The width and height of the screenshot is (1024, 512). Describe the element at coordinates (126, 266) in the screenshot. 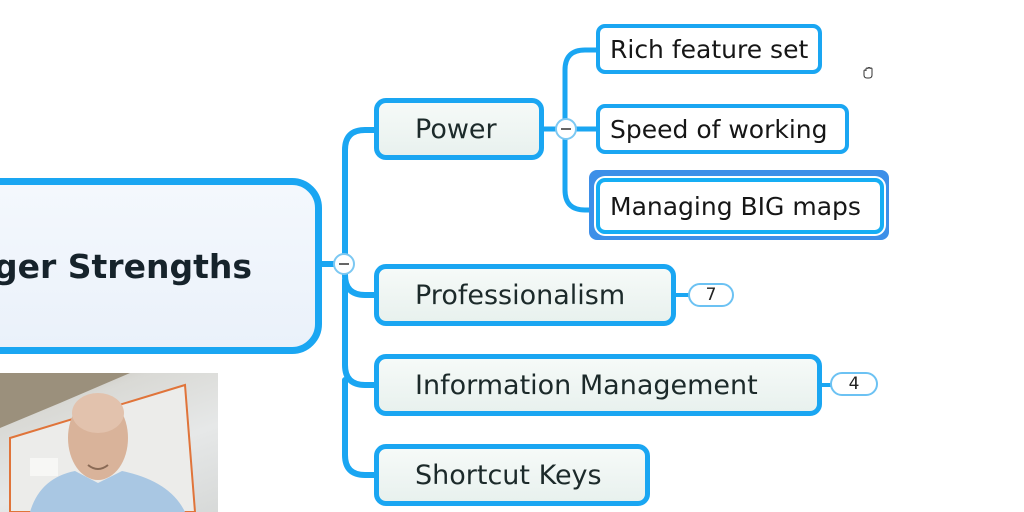

I see `central-topic-label: ger Strengths` at that location.